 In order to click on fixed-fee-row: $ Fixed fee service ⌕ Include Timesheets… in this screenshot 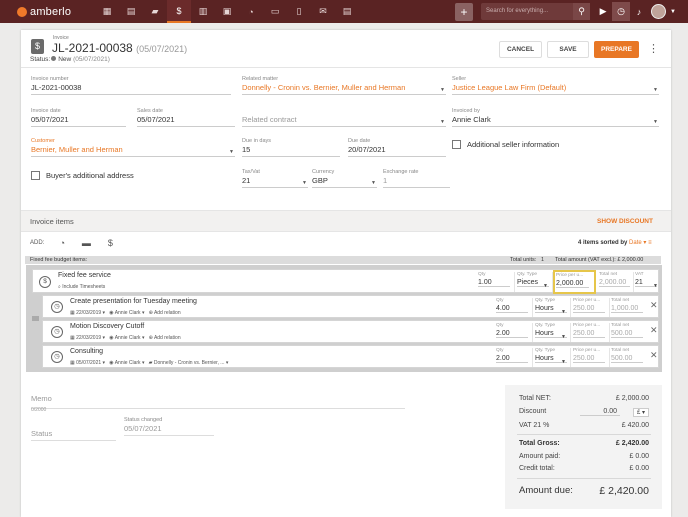, I will do `click(345, 281)`.